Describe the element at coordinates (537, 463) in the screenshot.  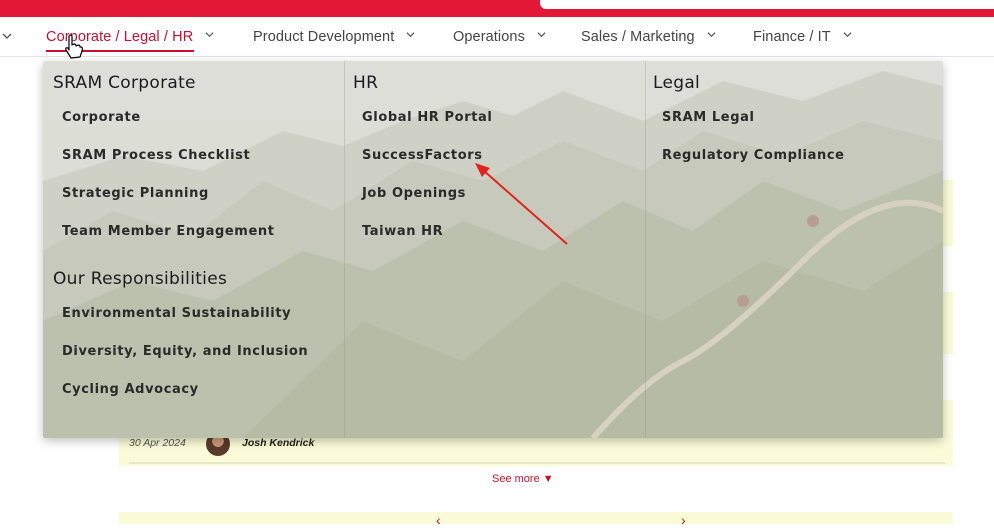
I see `divider` at that location.